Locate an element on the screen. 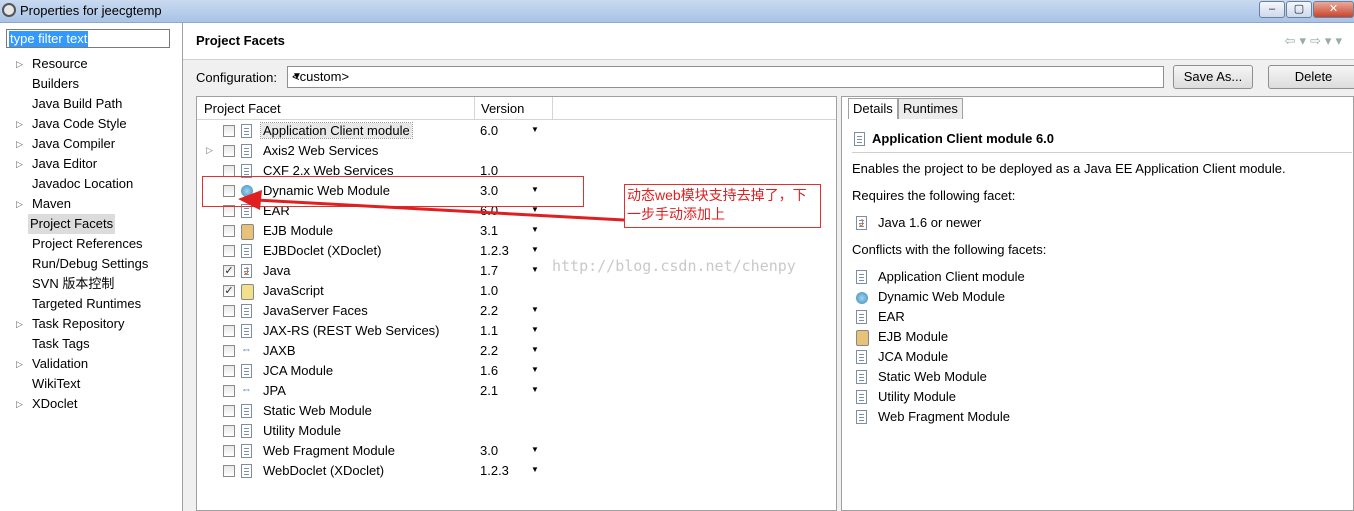  watermark-text: http://blog.csdn.net/chenpy is located at coordinates (674, 266).